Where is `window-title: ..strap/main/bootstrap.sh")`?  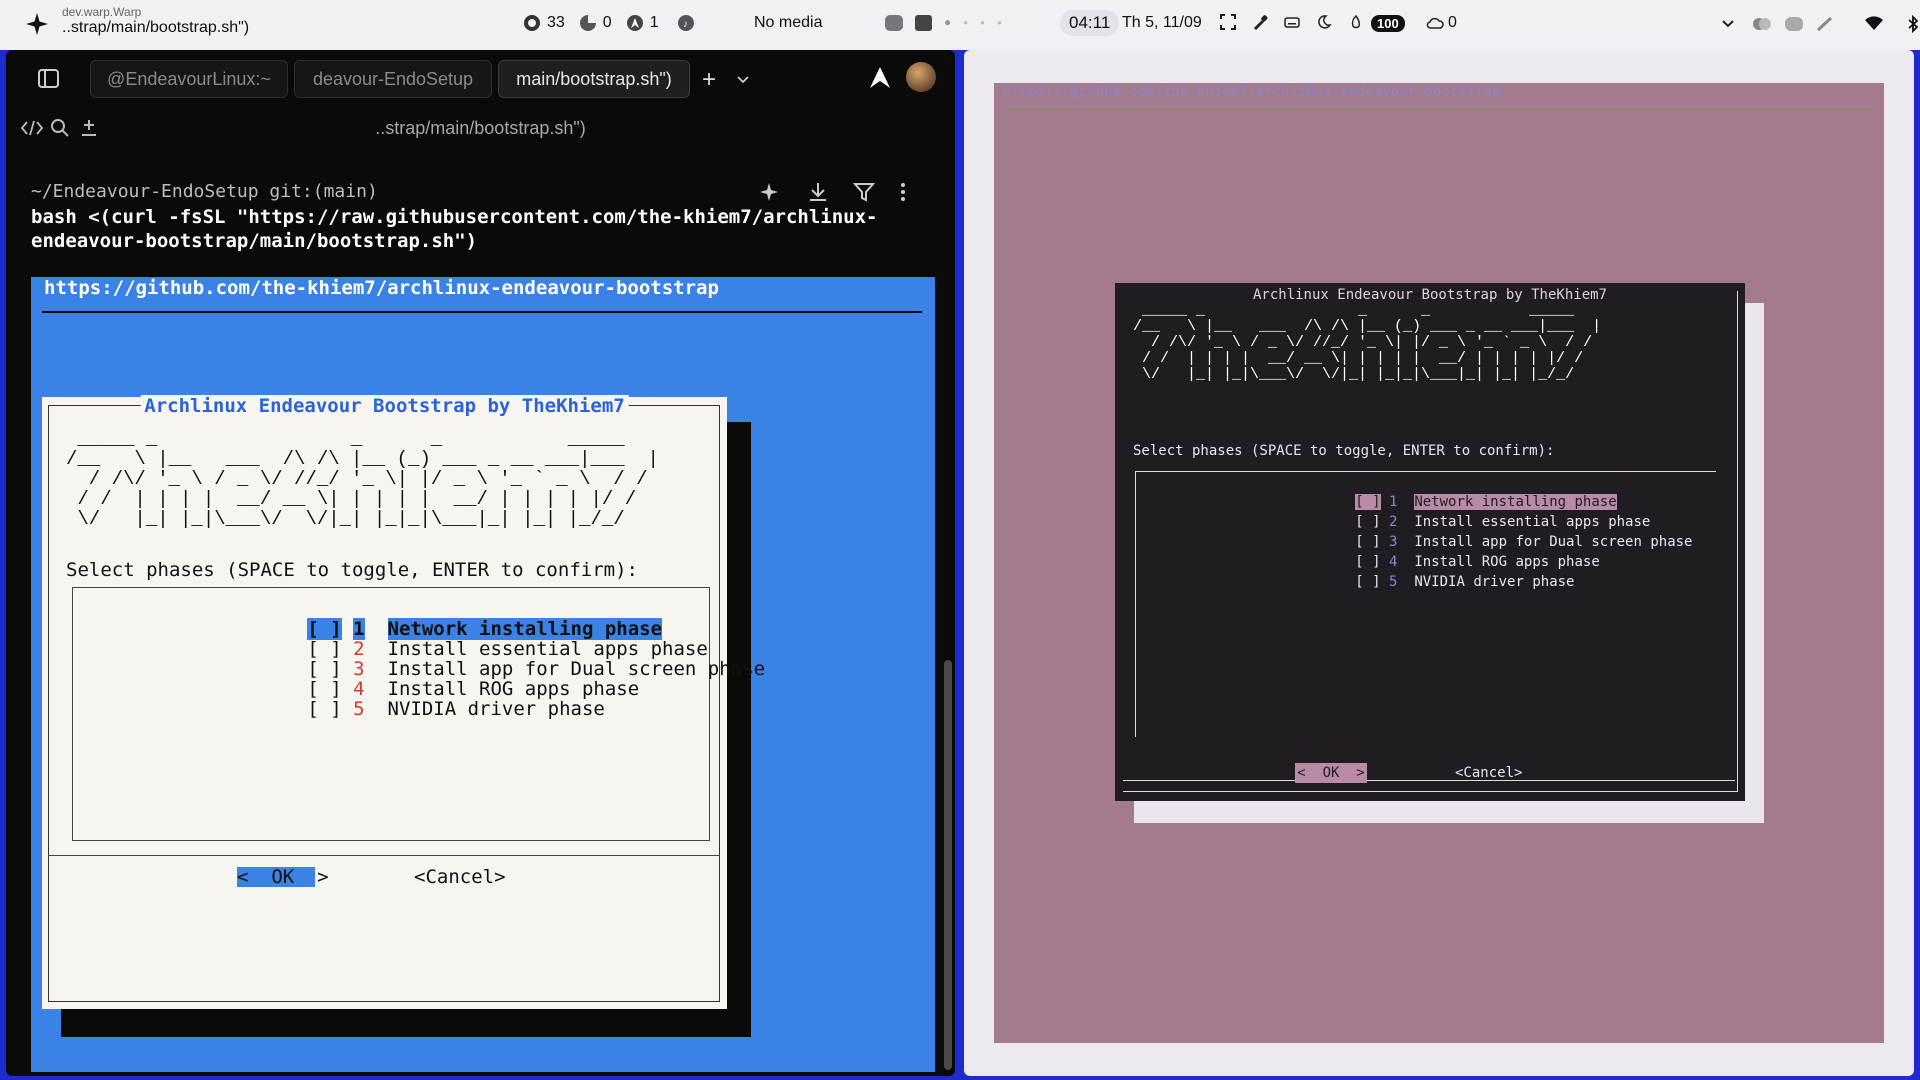 window-title: ..strap/main/bootstrap.sh") is located at coordinates (156, 27).